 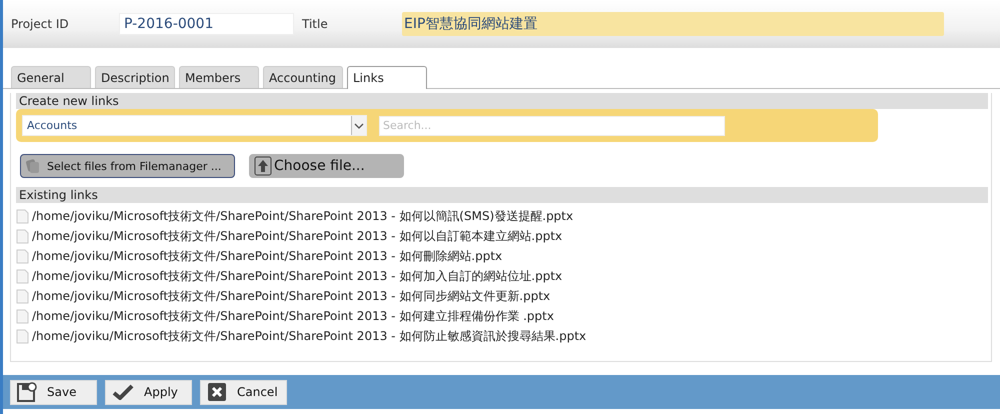 I want to click on file-link: /home/joviku/Microsoft技術文件/SharePoint/SharePoint 2013 - 如何加入自訂的網站位址.pptx, so click(x=297, y=276).